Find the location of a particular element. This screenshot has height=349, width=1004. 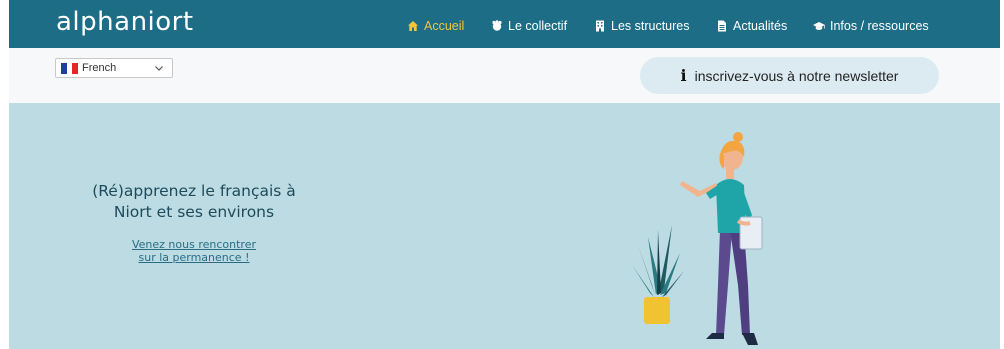

building-icon is located at coordinates (600, 26).